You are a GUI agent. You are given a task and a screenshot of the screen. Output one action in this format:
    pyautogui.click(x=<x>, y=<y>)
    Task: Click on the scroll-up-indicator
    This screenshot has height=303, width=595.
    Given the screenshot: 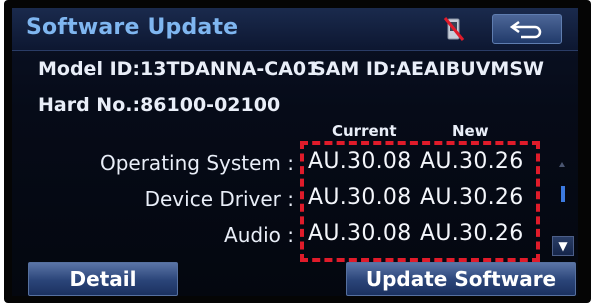 What is the action you would take?
    pyautogui.click(x=562, y=165)
    